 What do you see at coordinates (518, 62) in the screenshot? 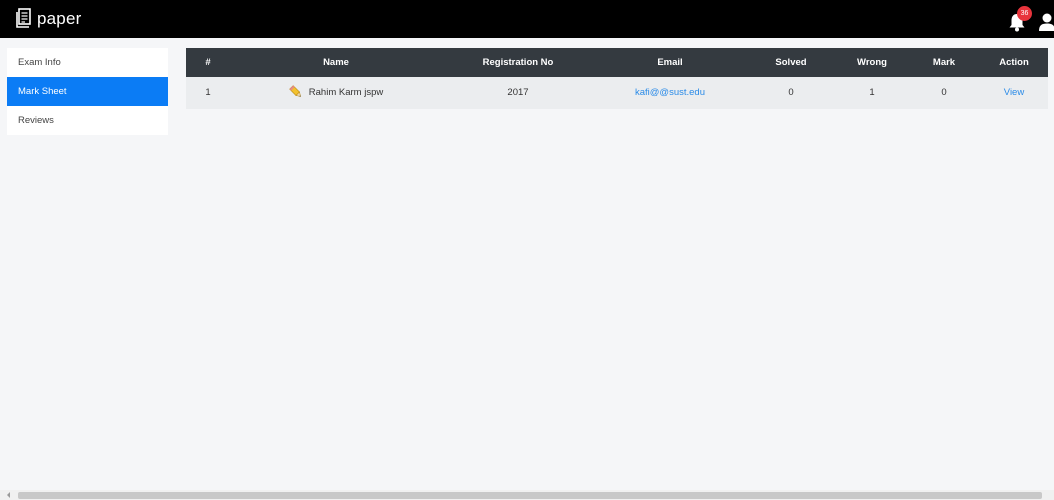
I see `column-header-registration-no: Registration No` at bounding box center [518, 62].